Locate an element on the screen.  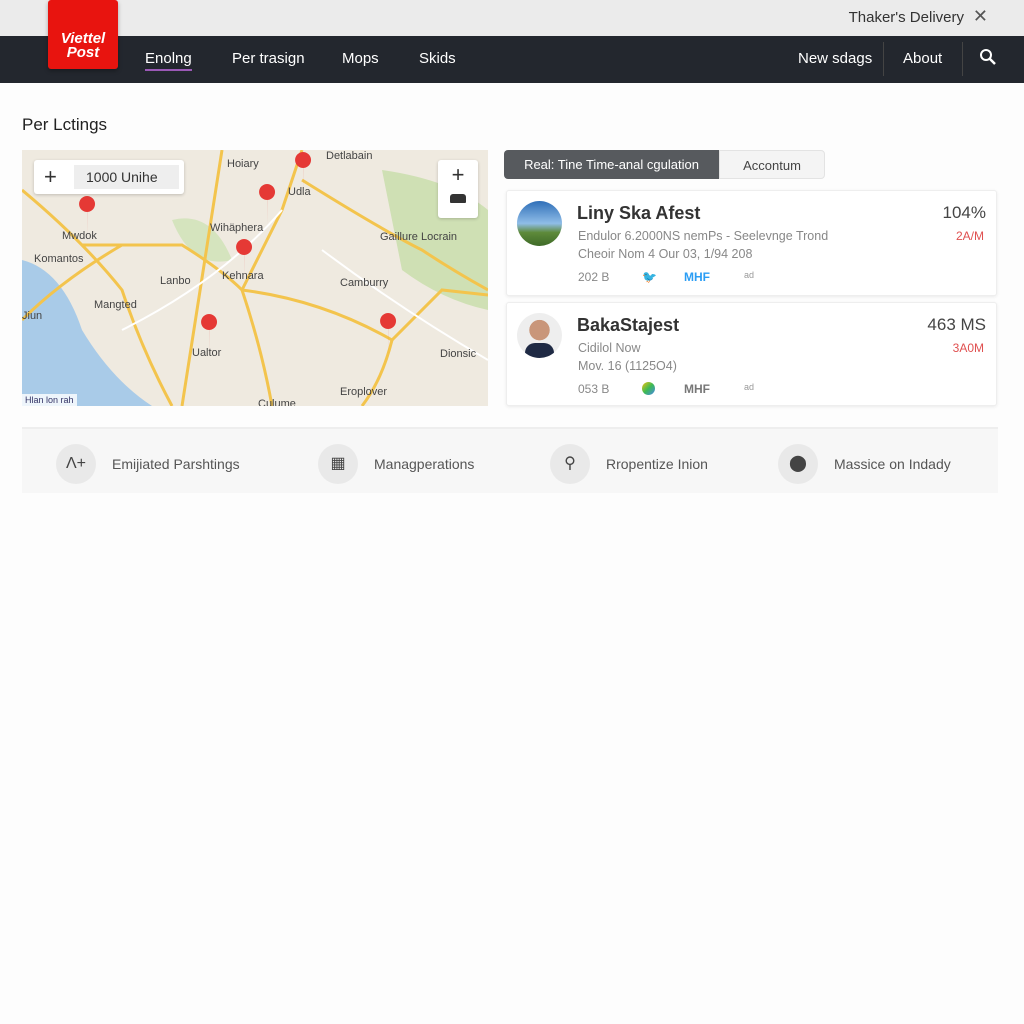
close-icon: ✕ is located at coordinates (980, 16).